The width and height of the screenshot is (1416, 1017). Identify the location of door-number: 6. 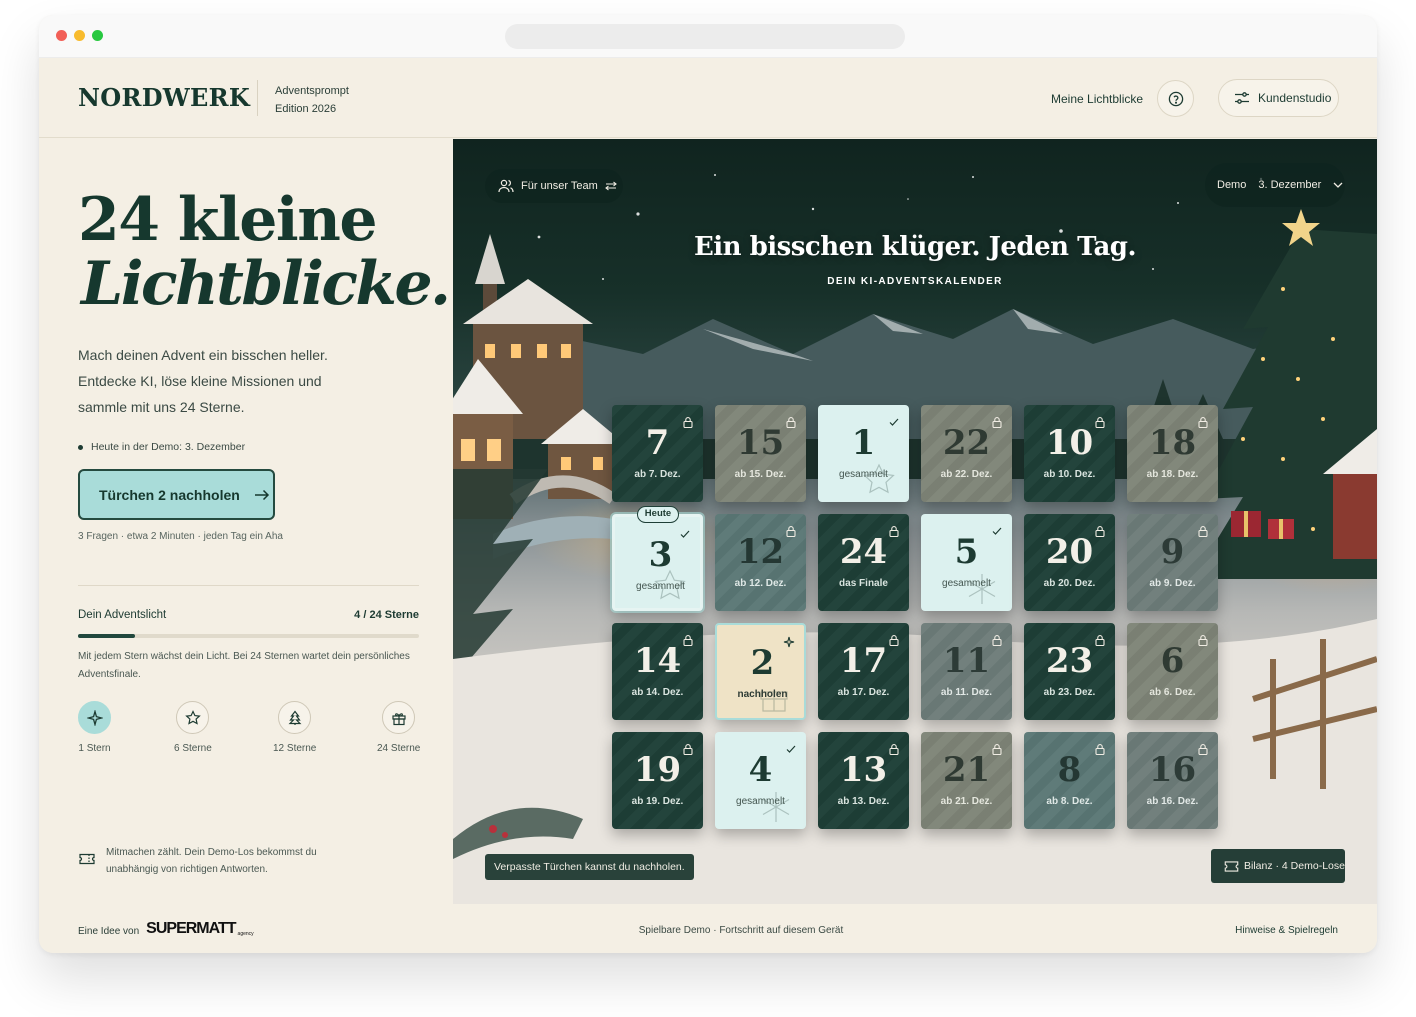
(1172, 661).